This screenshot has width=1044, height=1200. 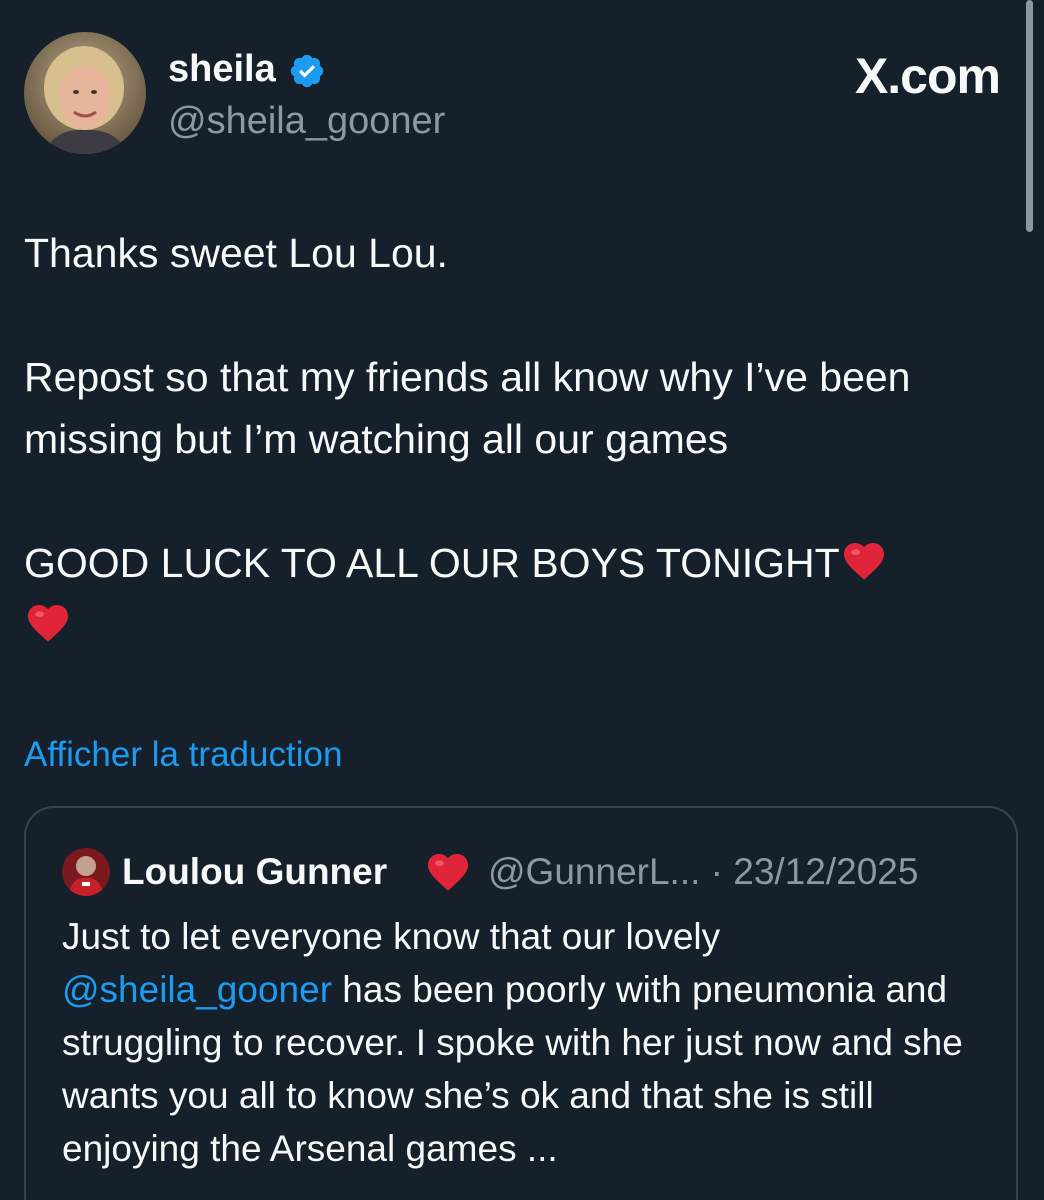 I want to click on quoted-author-name: Loulou Gunner, so click(x=254, y=872).